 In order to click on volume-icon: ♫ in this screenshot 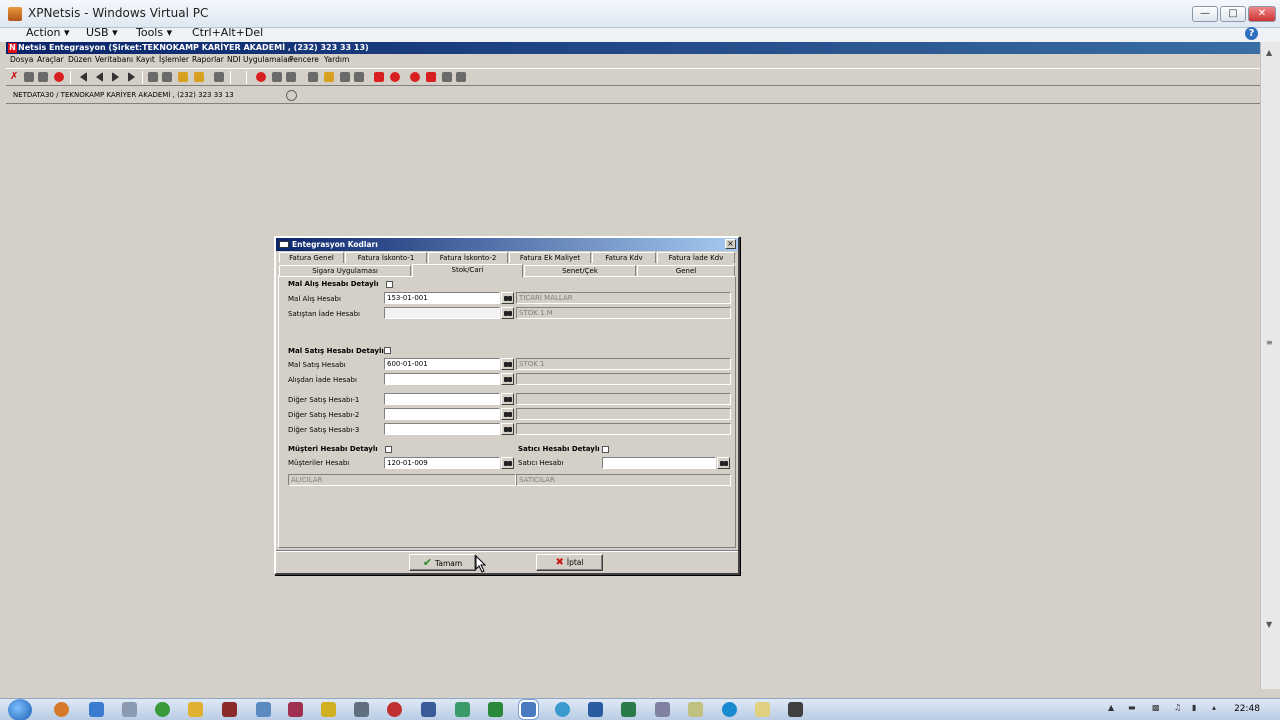, I will do `click(1177, 707)`.